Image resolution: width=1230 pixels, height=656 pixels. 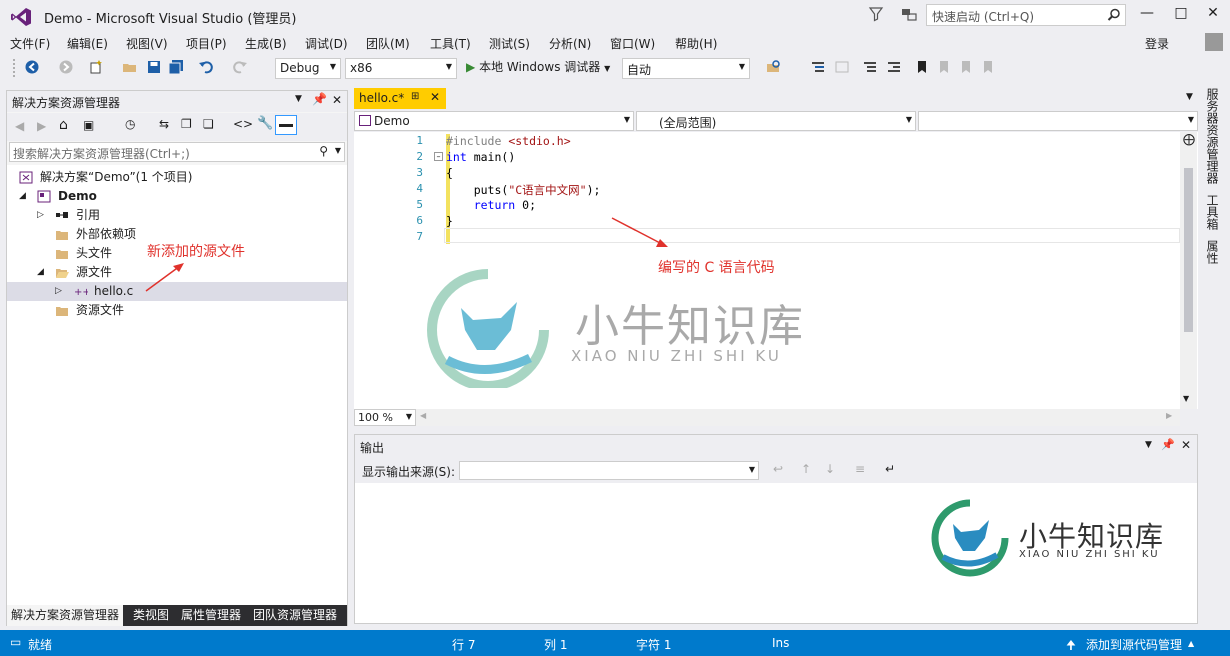 What do you see at coordinates (1212, 252) in the screenshot?
I see `tab-properties: 属性` at bounding box center [1212, 252].